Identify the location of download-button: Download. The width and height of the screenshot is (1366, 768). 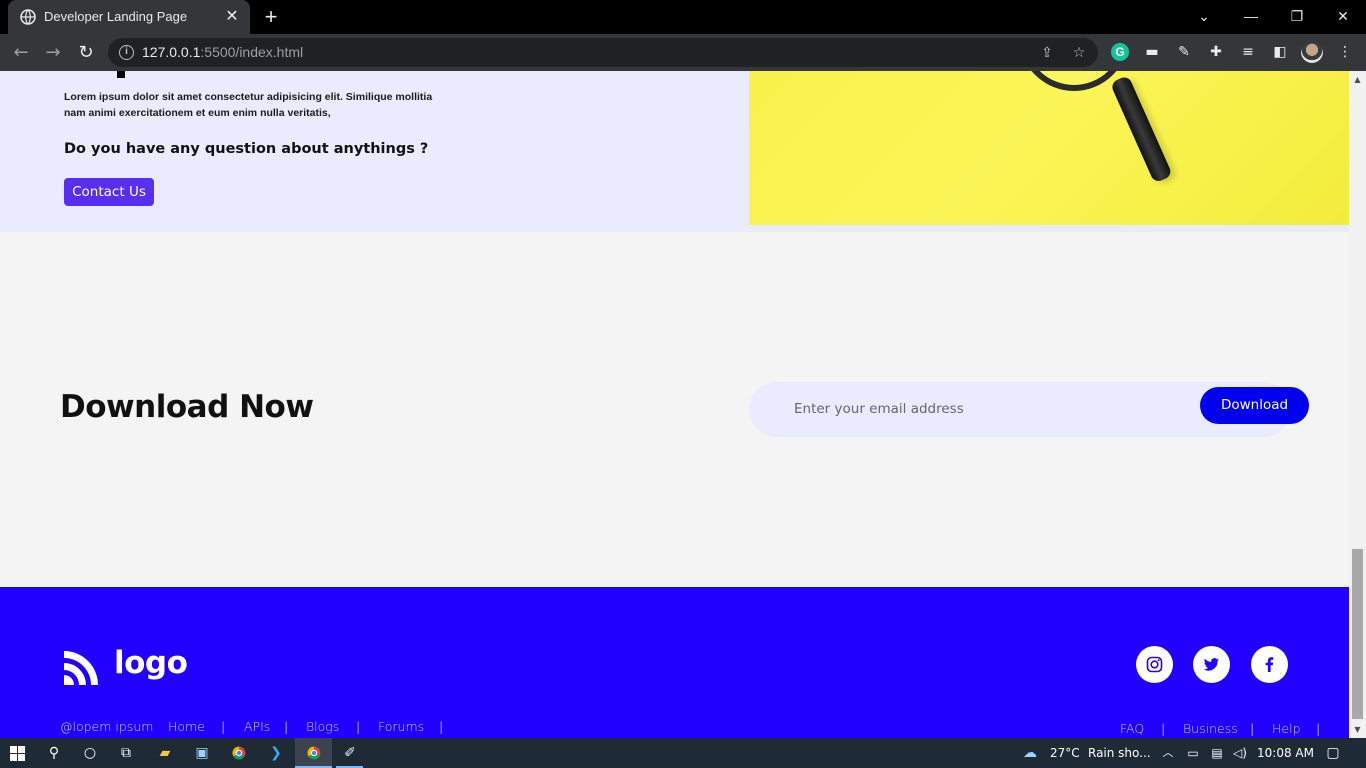
(1254, 405).